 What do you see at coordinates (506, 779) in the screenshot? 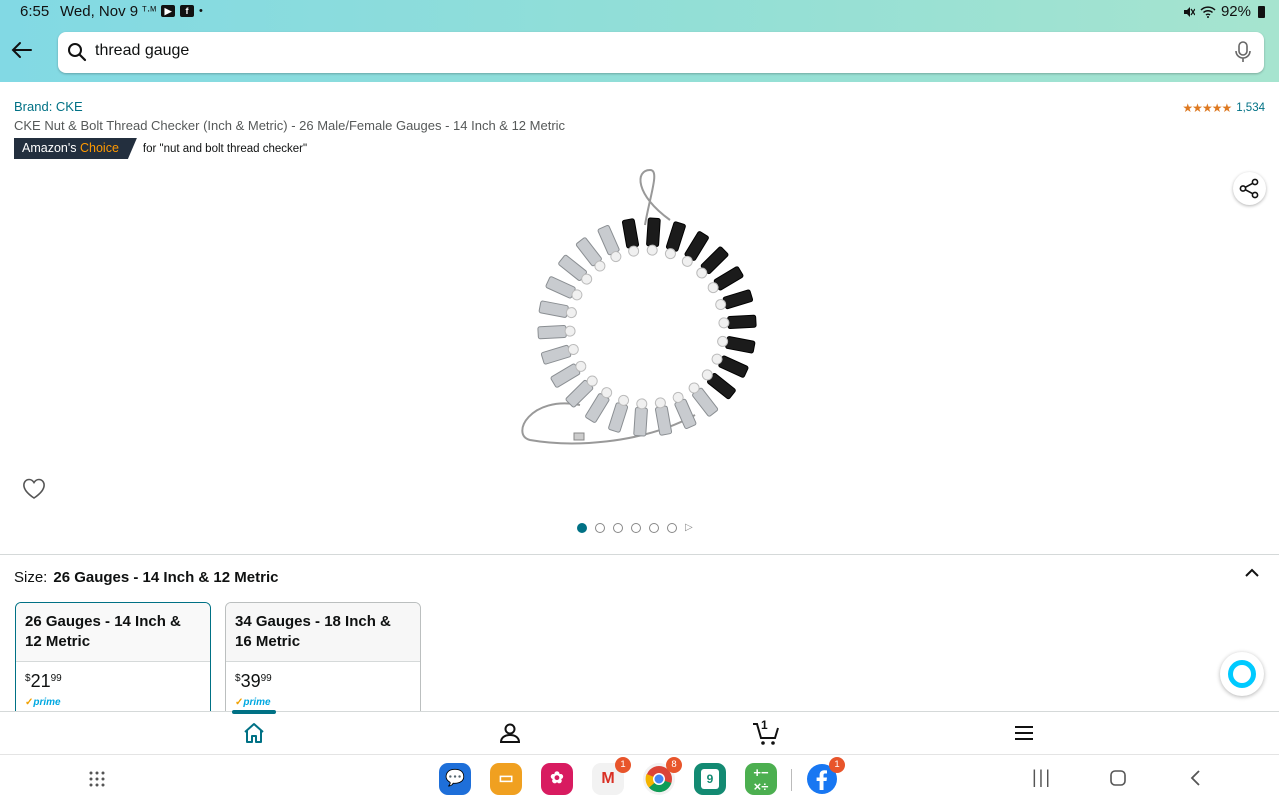
I see `my-files-app-icon: ▭` at bounding box center [506, 779].